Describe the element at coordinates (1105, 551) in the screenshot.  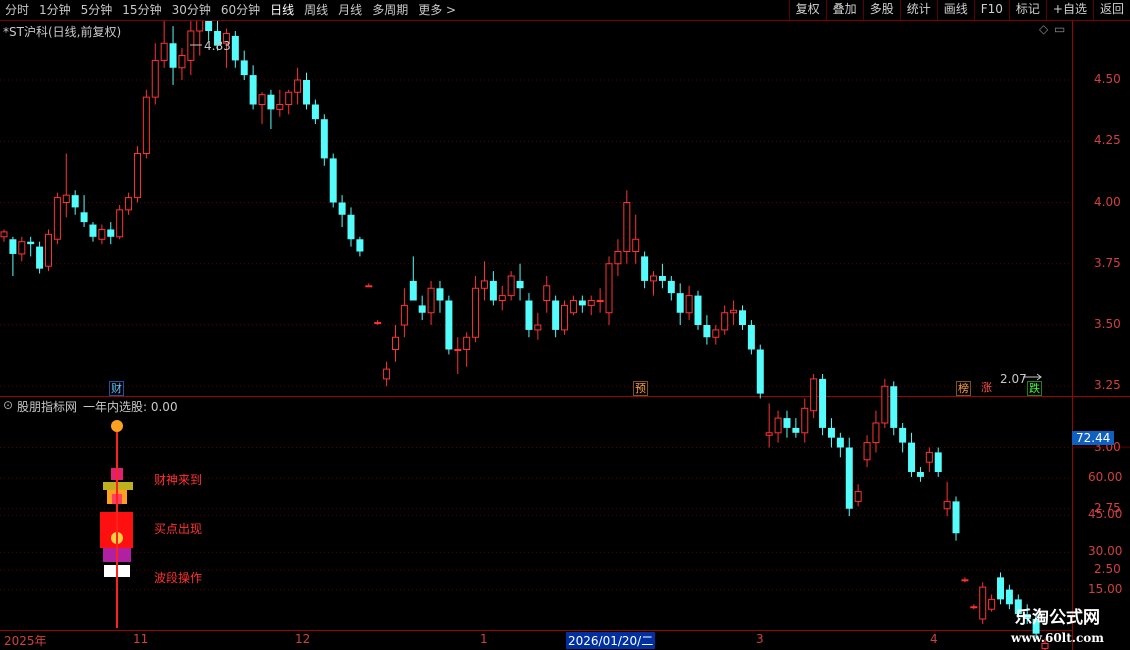
I see `indicator-tick-2: 30.00` at that location.